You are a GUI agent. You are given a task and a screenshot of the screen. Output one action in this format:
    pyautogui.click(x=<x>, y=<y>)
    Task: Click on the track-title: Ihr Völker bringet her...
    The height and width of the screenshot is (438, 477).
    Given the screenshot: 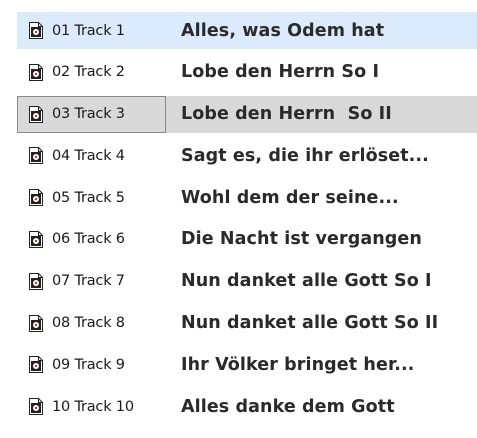 What is the action you would take?
    pyautogui.click(x=298, y=364)
    